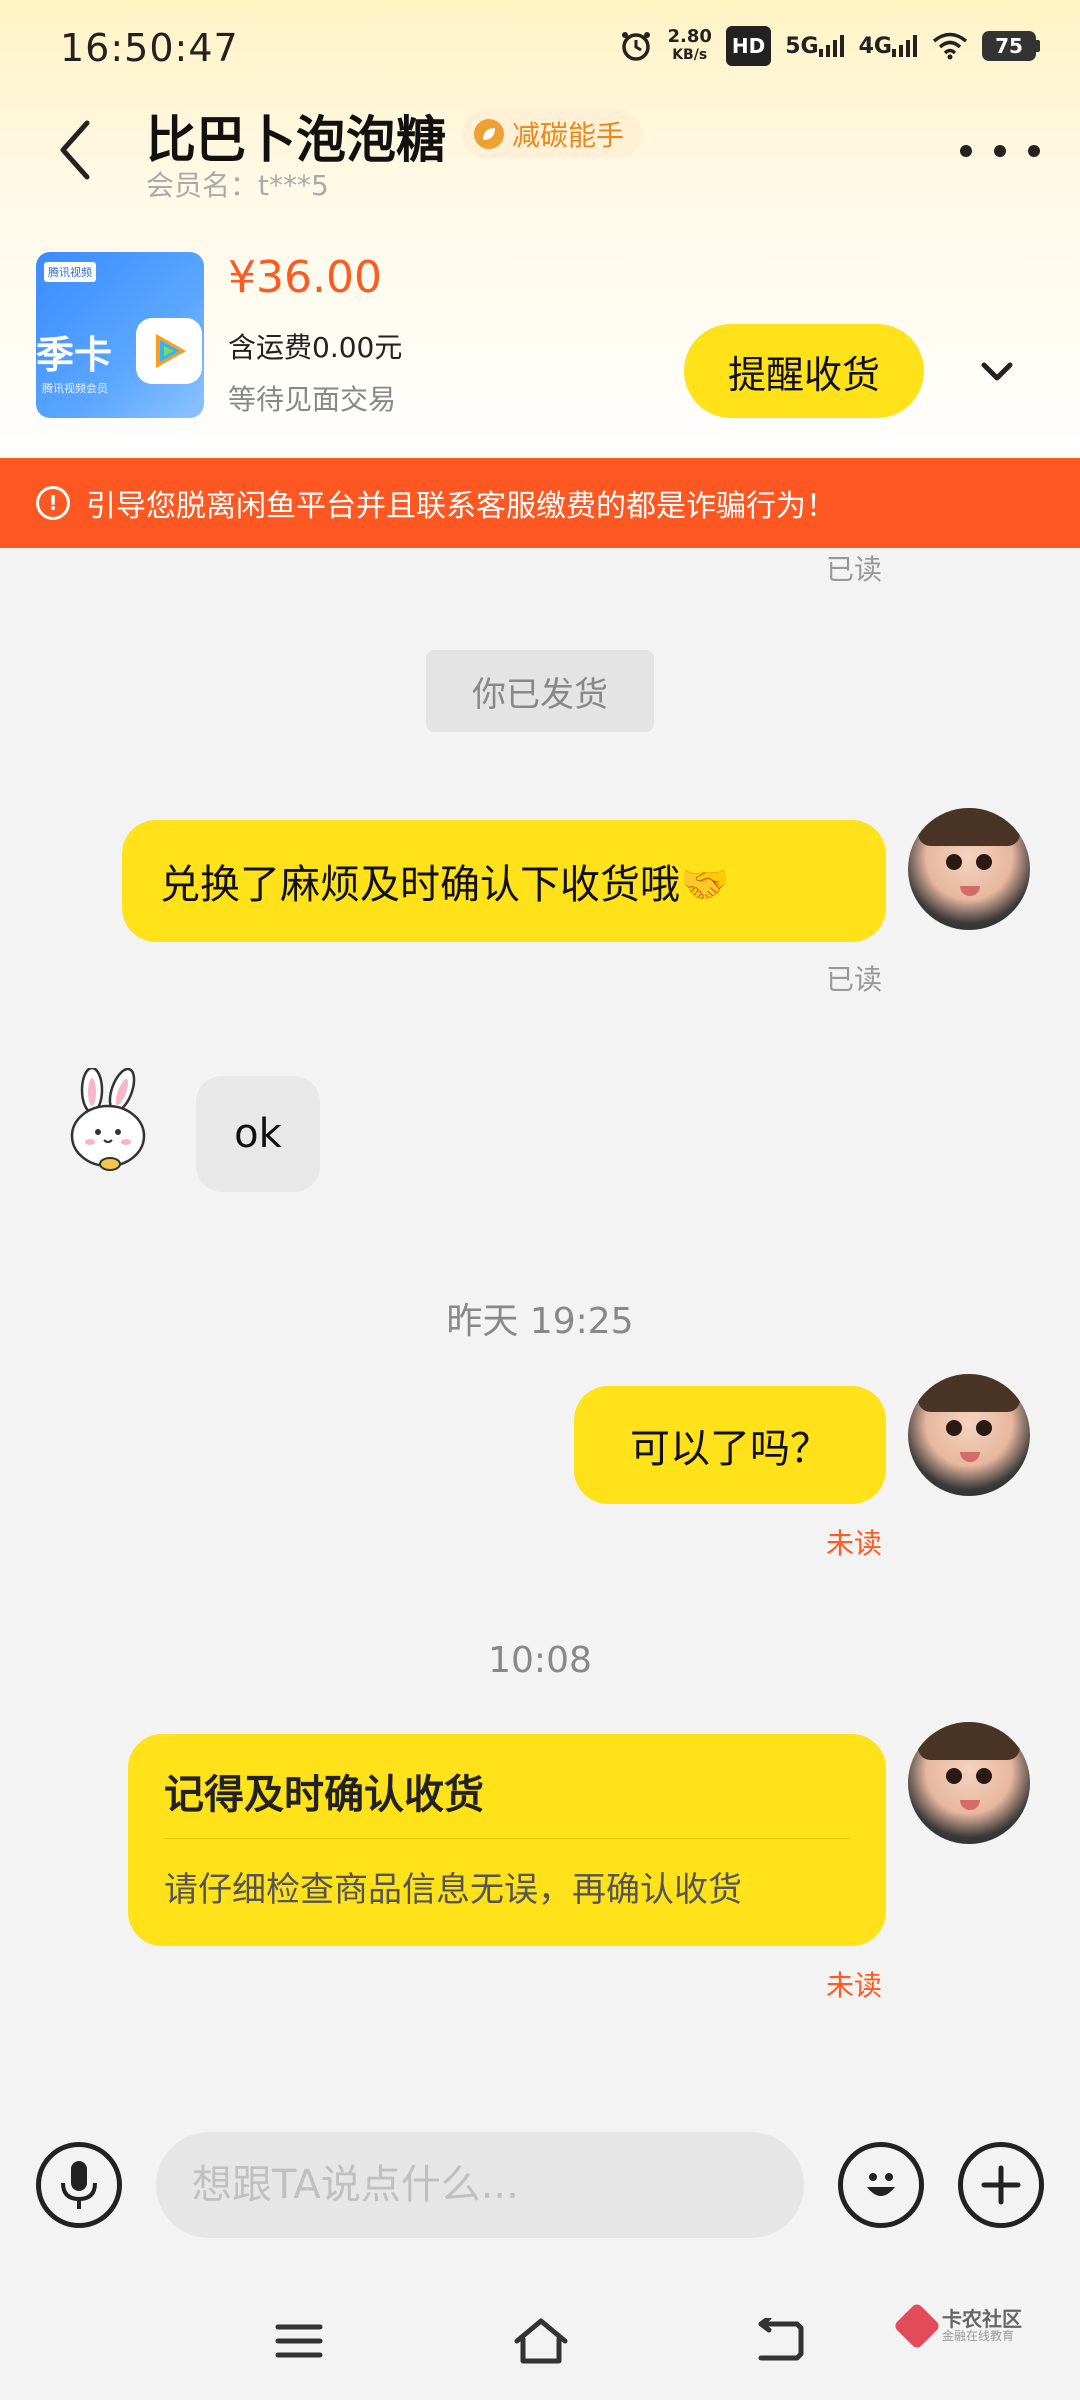  I want to click on back-button, so click(75, 150).